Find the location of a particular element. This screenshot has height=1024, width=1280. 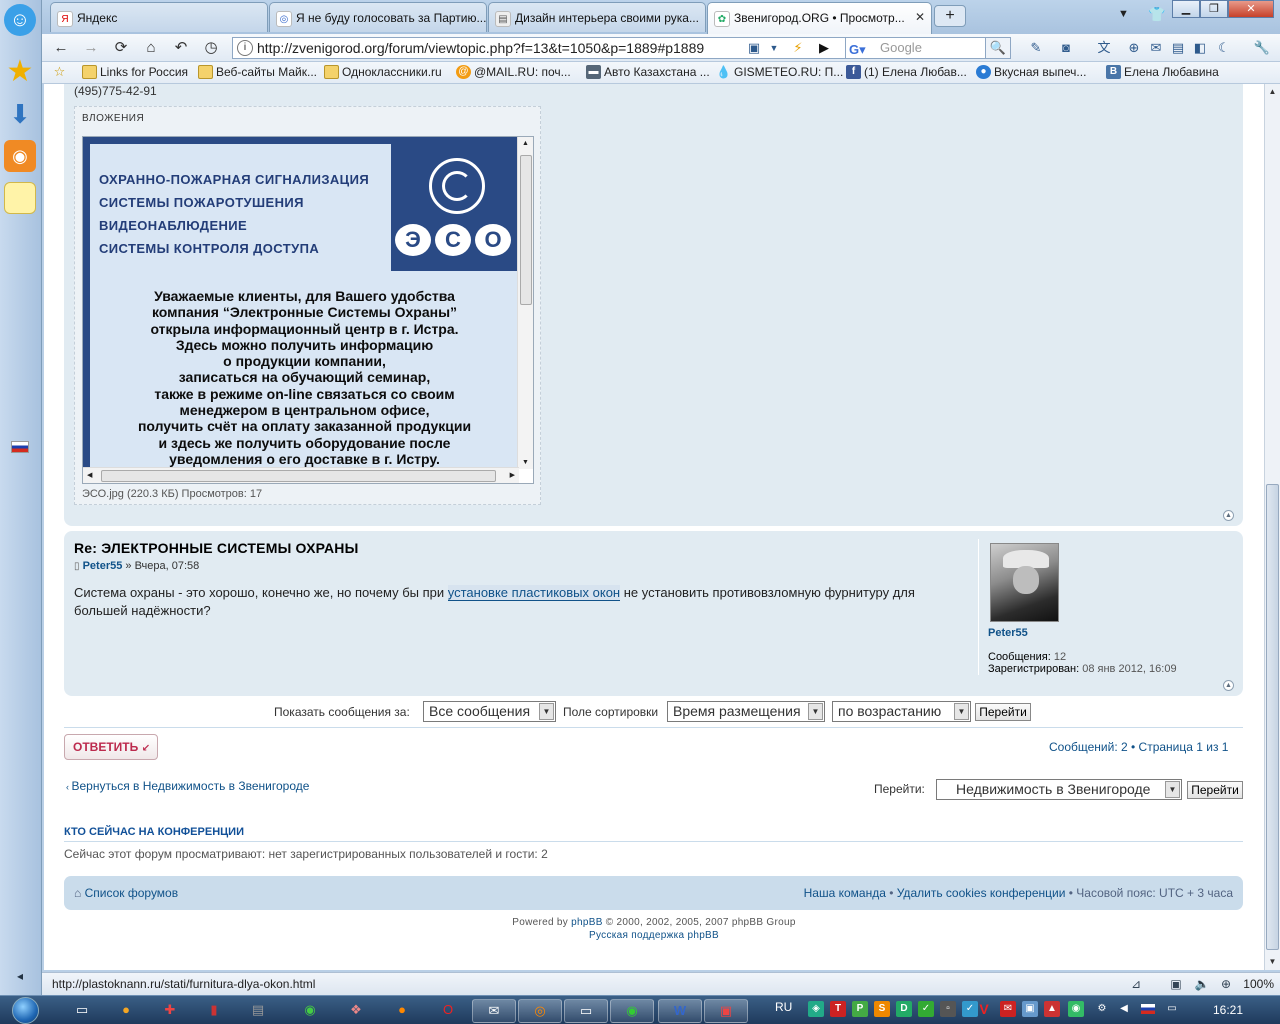

tray-icon: D is located at coordinates (904, 1009).